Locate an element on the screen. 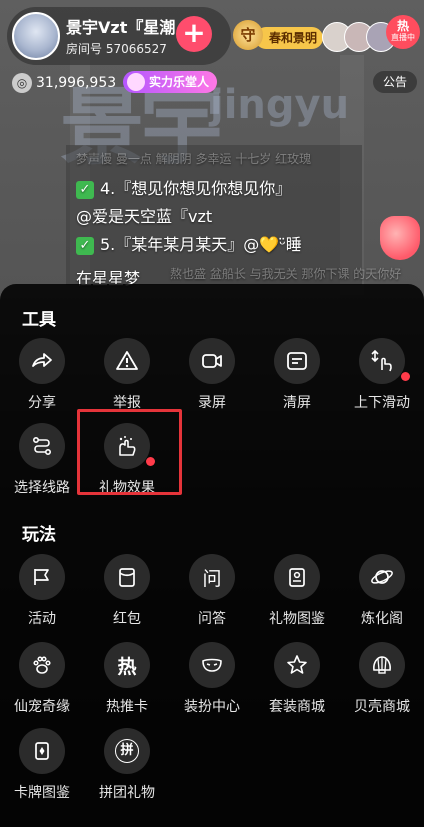  tool-route: 选择线路 is located at coordinates (42, 463).